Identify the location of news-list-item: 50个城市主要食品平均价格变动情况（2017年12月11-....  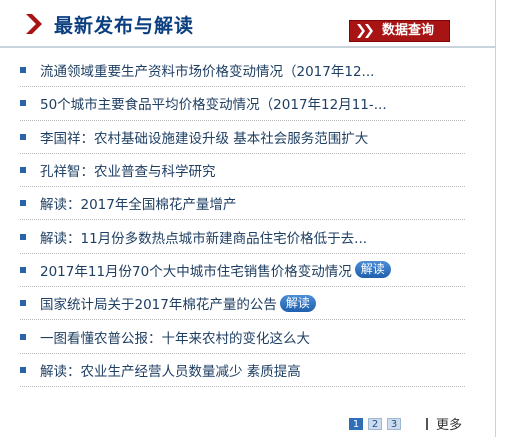
(242, 104).